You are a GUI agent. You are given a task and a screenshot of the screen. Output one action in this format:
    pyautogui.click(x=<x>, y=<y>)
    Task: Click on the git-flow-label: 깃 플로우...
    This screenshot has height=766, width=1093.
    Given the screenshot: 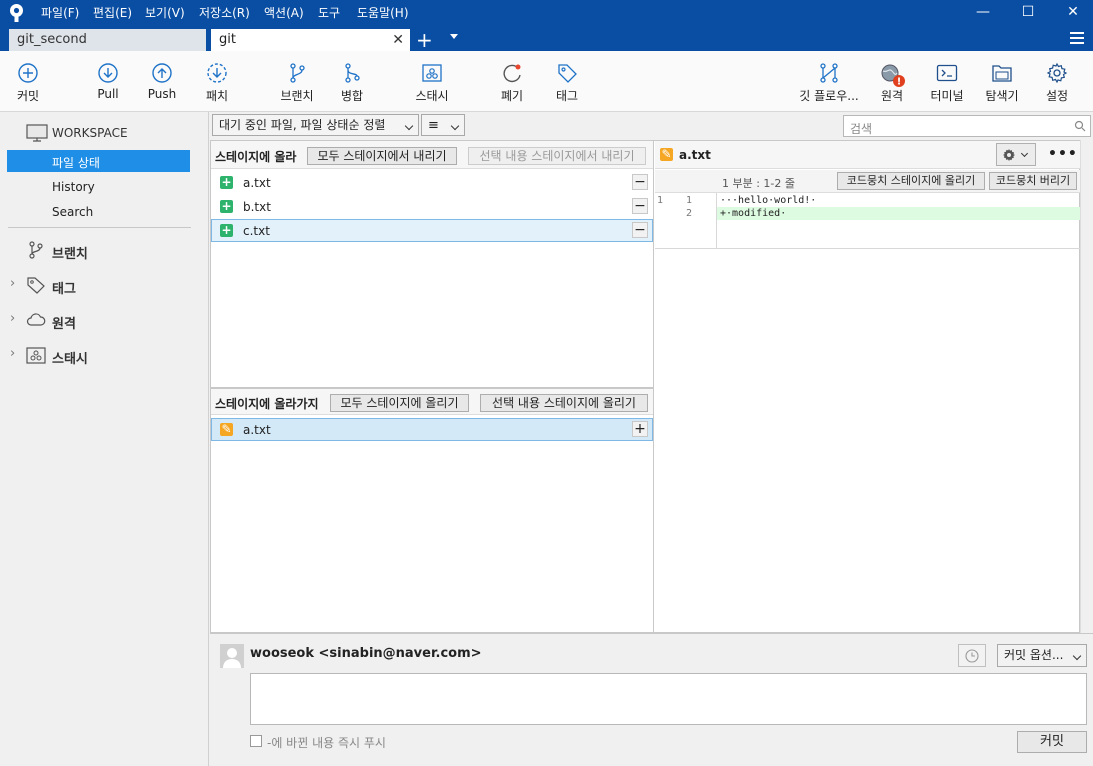 What is the action you would take?
    pyautogui.click(x=829, y=96)
    